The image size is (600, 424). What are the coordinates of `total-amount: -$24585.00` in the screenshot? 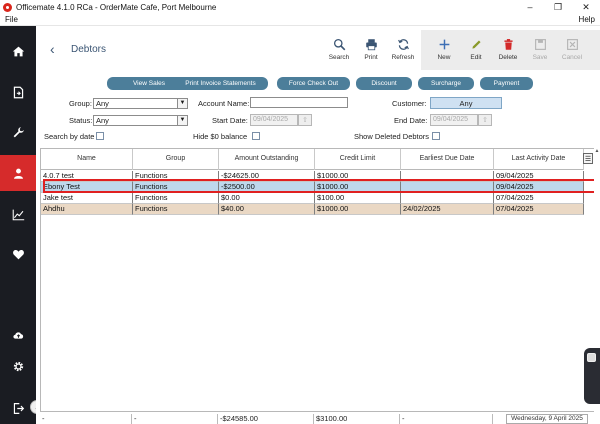 It's located at (266, 419).